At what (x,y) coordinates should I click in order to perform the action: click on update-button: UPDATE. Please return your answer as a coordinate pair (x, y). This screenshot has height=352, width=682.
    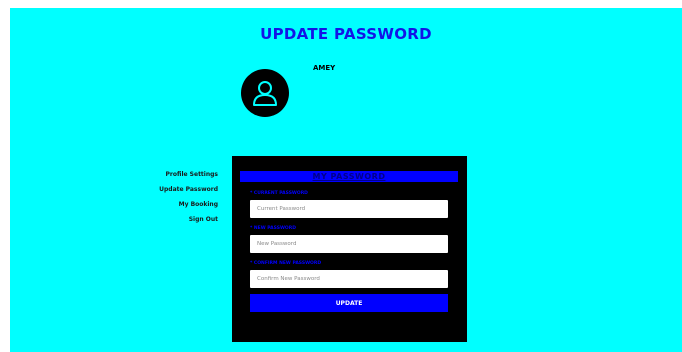
    Looking at the image, I should click on (349, 303).